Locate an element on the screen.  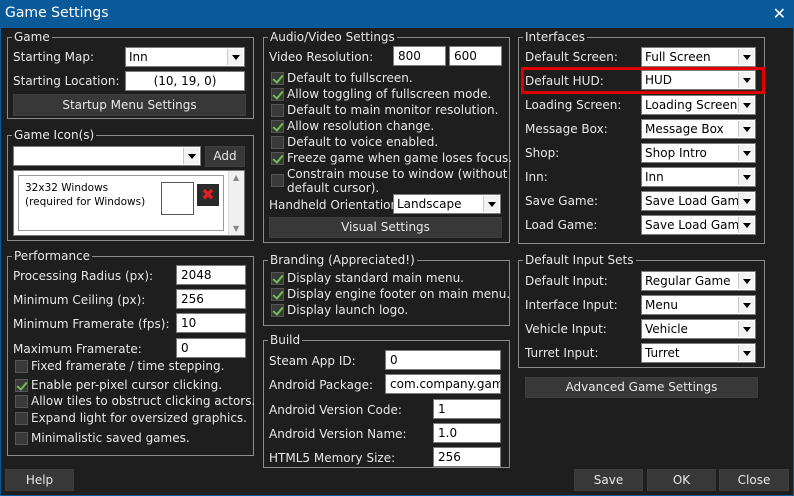
per-pixel-cursor-label: Enable per-pixel cursor clicking. is located at coordinates (127, 385).